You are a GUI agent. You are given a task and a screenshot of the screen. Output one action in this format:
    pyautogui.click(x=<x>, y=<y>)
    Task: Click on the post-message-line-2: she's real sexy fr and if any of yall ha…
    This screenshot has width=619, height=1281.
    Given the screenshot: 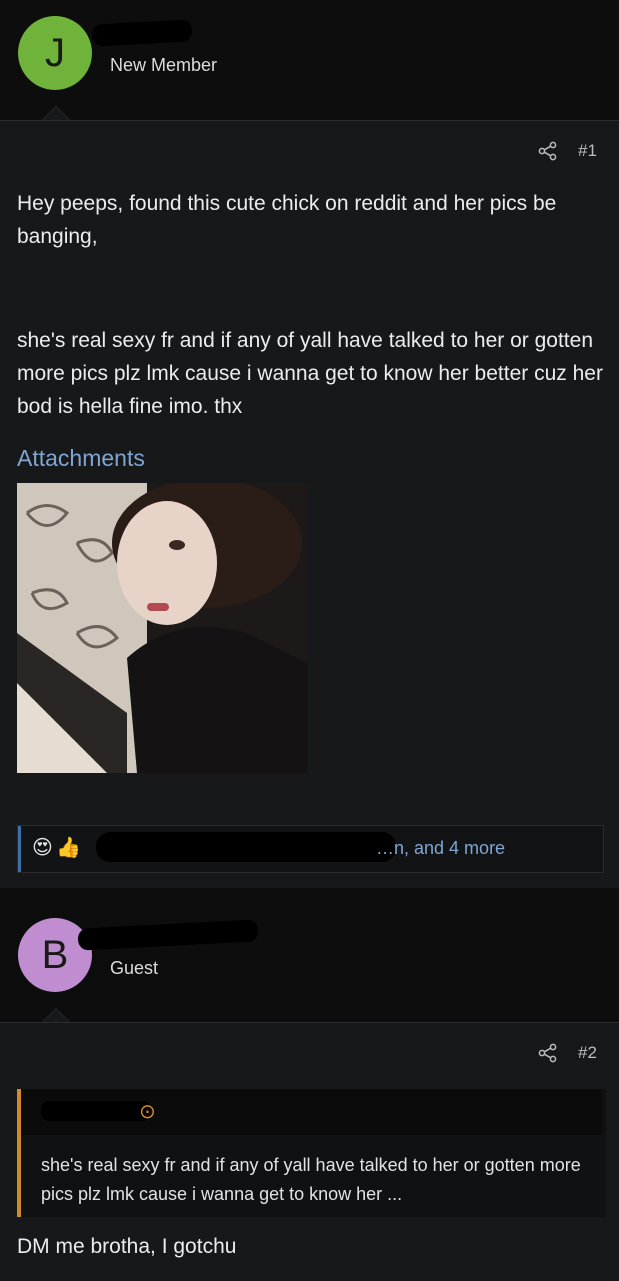 What is the action you would take?
    pyautogui.click(x=310, y=373)
    